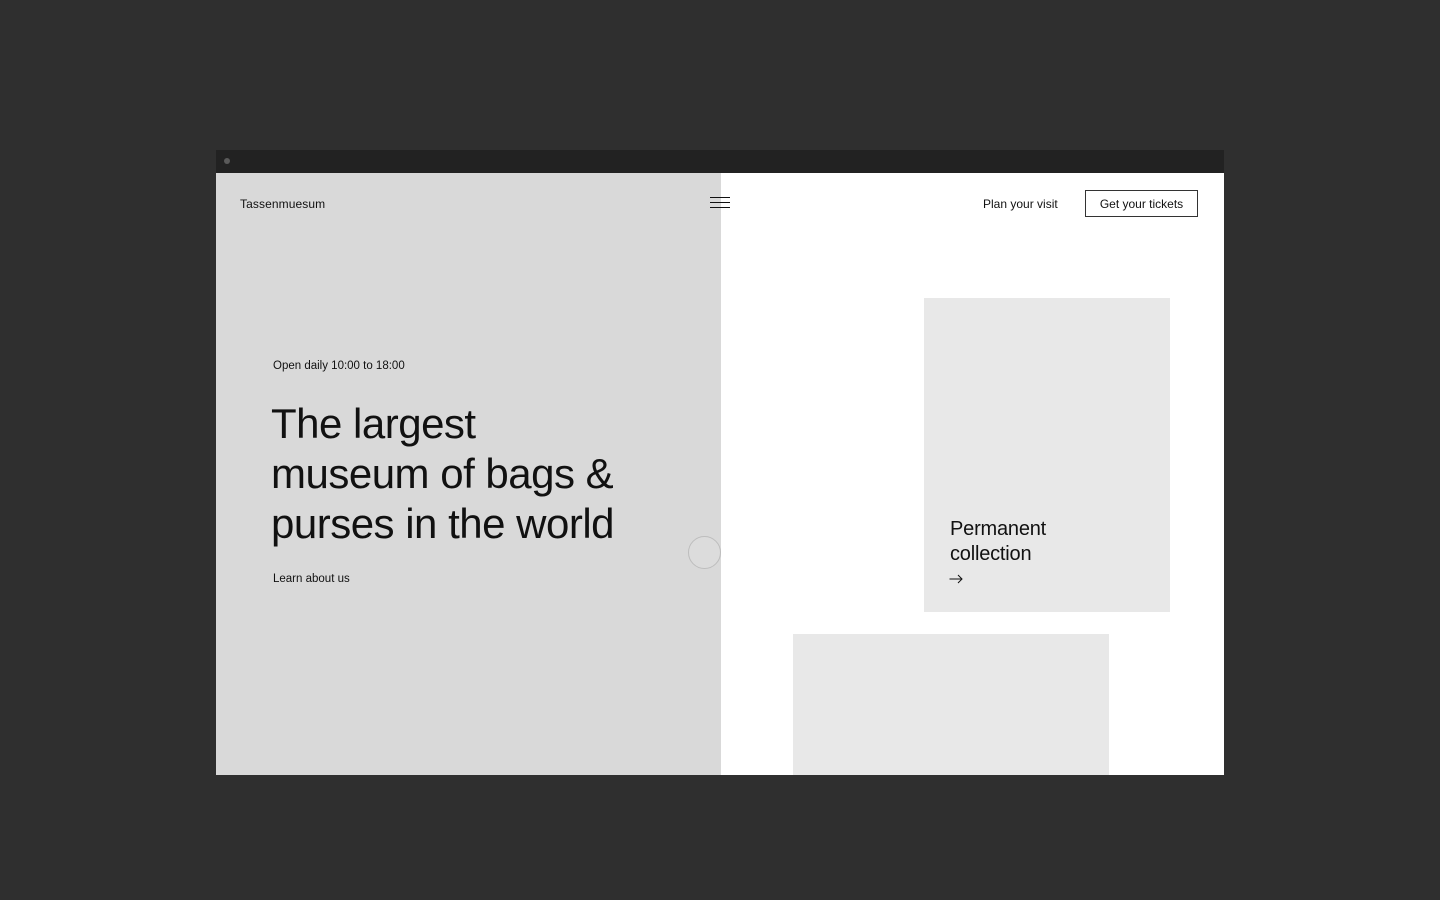  Describe the element at coordinates (373, 423) in the screenshot. I see `headline-line: The largest` at that location.